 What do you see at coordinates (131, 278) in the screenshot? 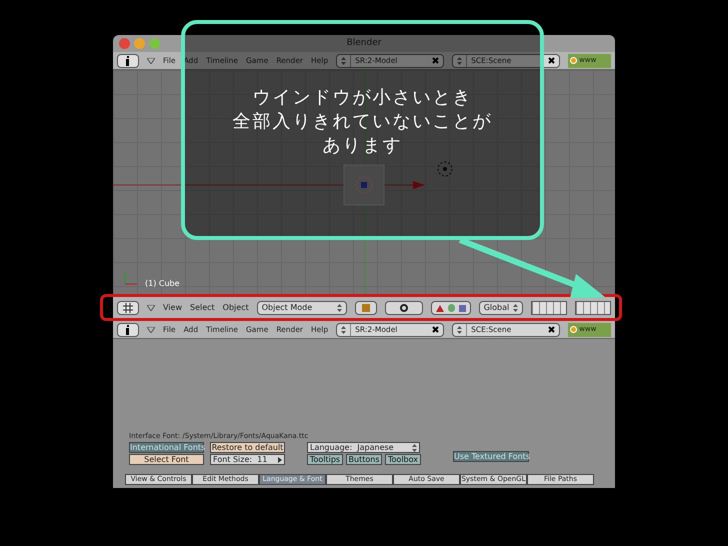
I see `axes-icon` at bounding box center [131, 278].